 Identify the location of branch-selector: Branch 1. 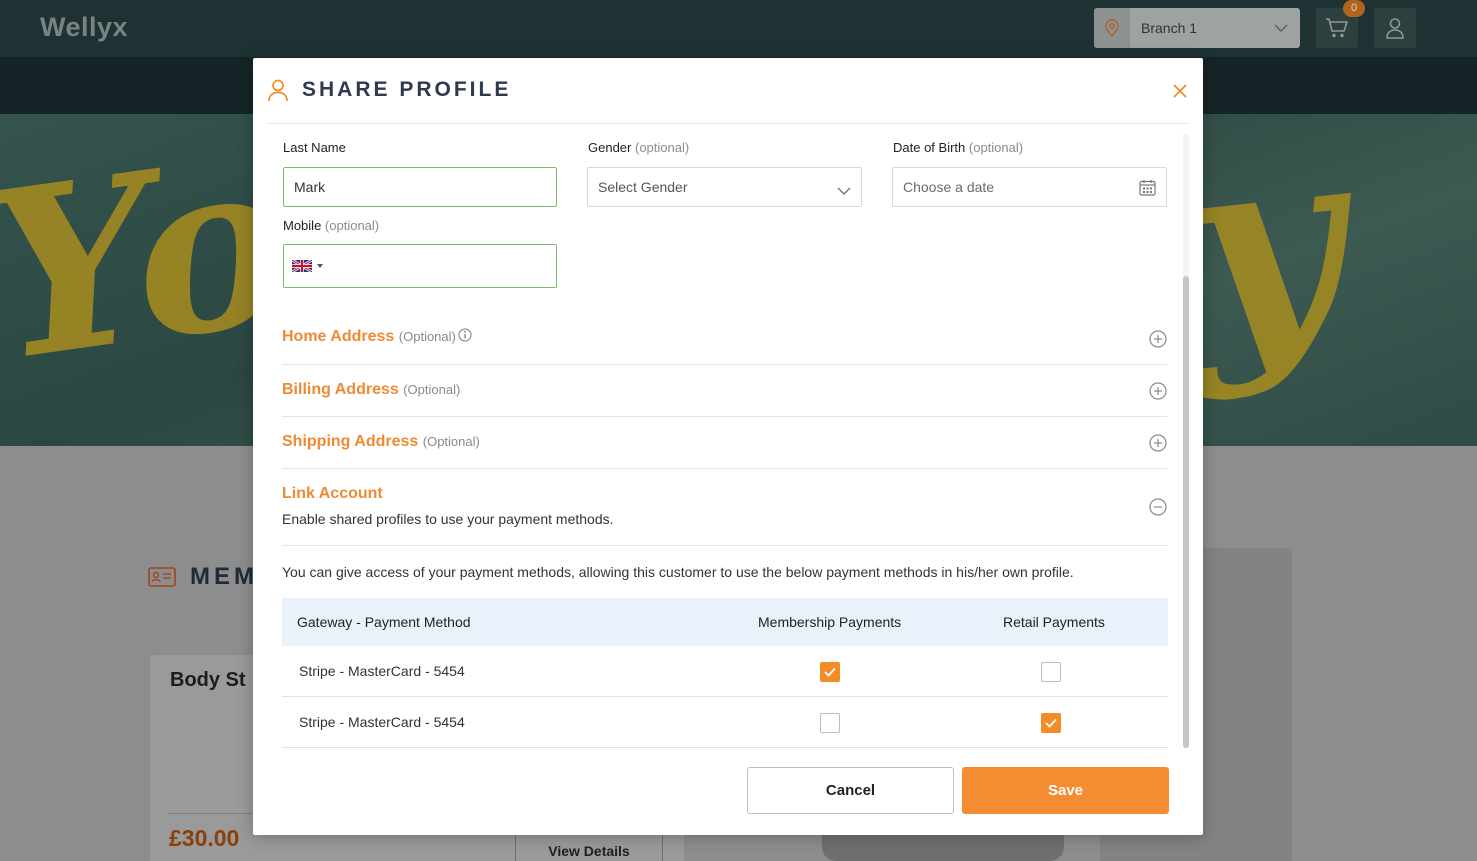
(1197, 28).